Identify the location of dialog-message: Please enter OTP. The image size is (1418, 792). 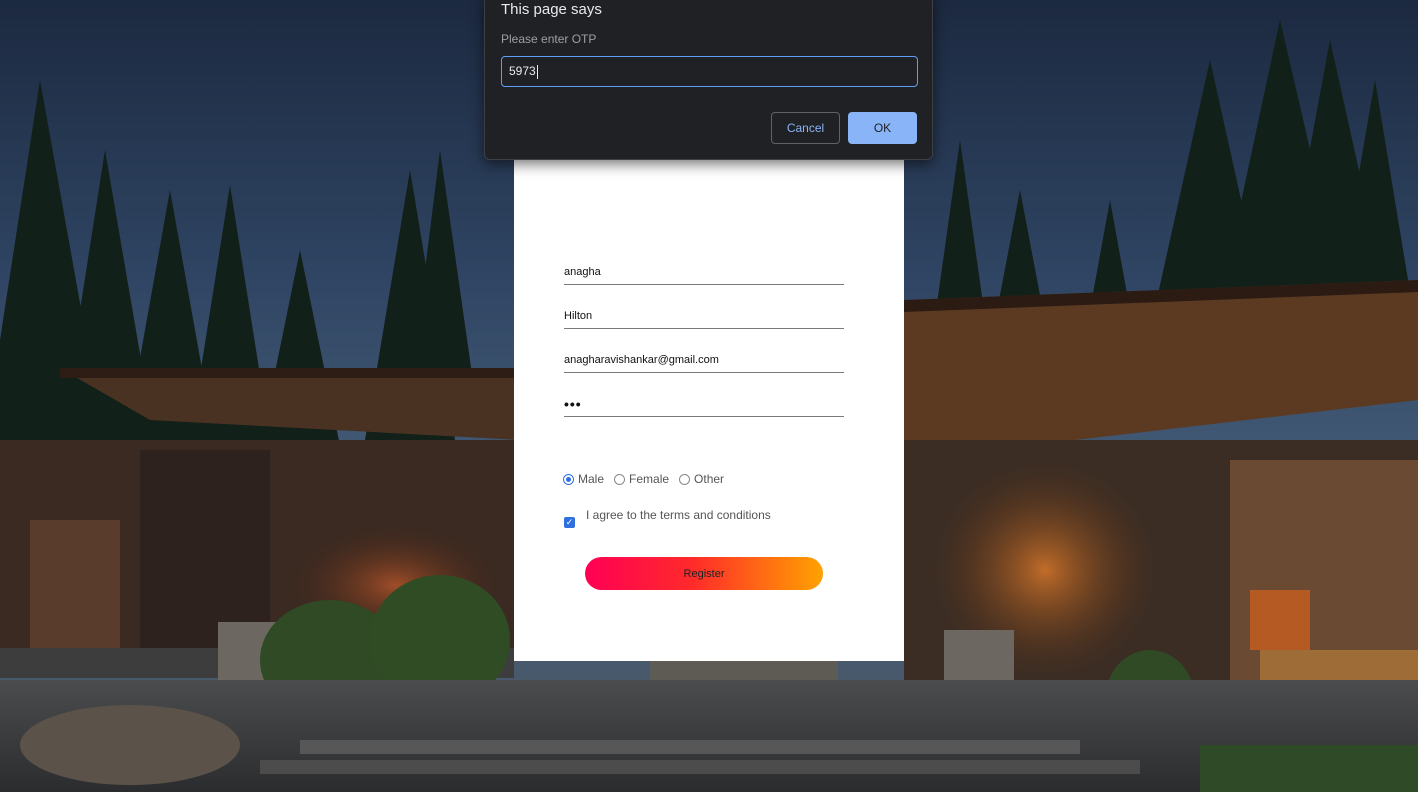
(549, 39).